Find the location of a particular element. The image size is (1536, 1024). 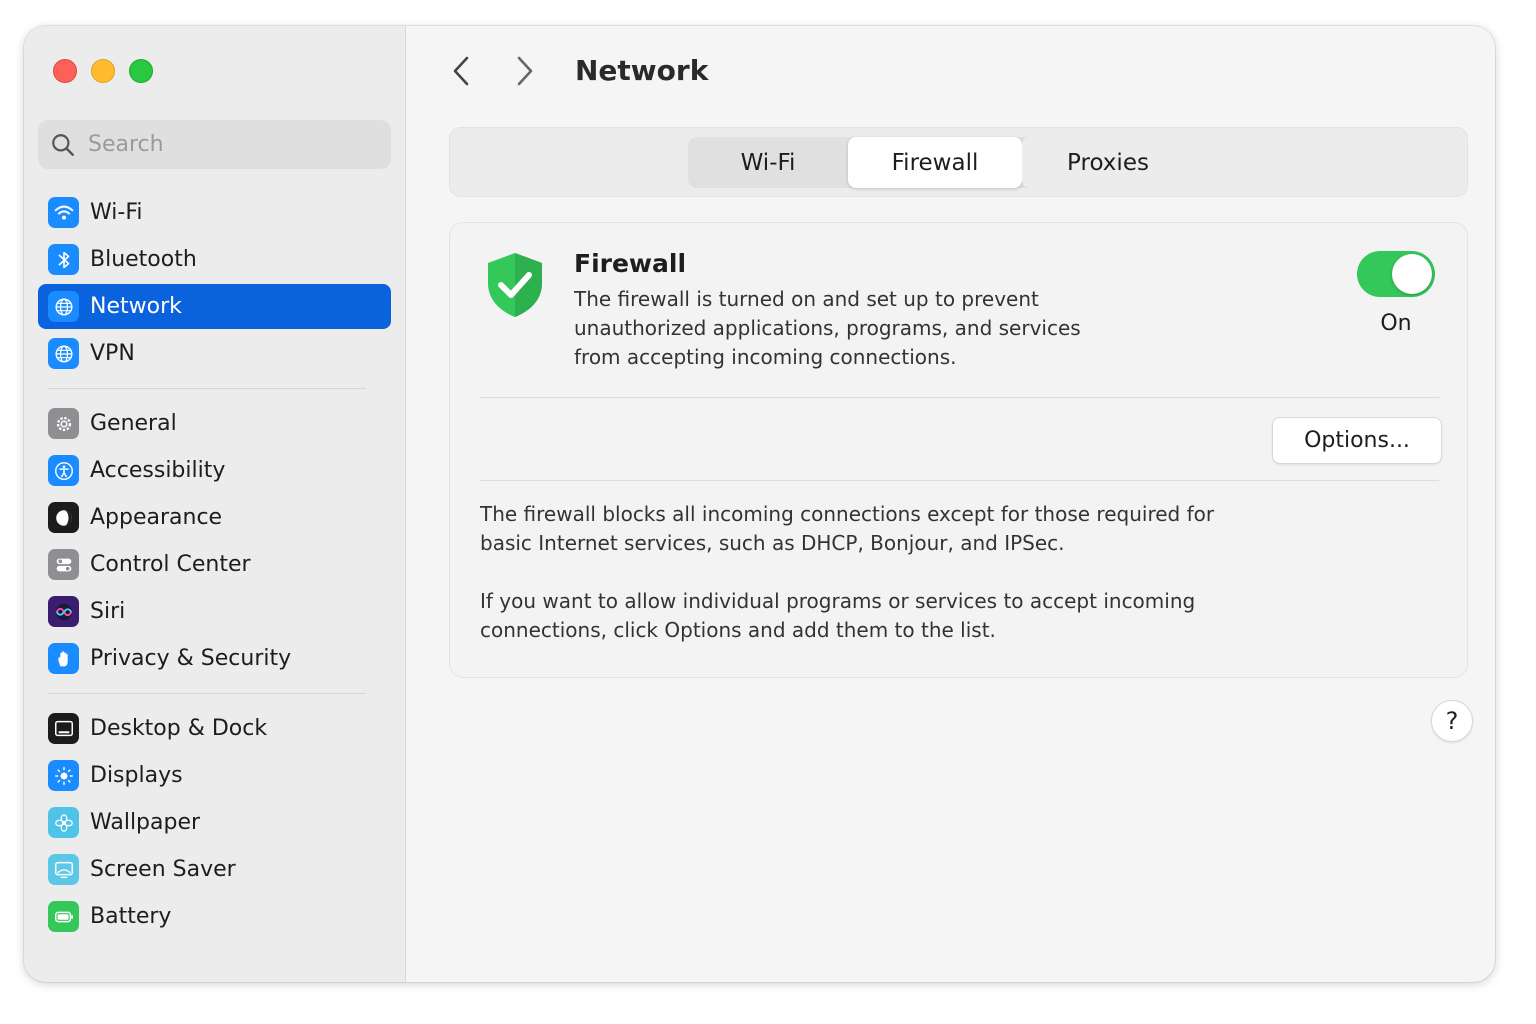

toggle-state-label: On is located at coordinates (1396, 323).